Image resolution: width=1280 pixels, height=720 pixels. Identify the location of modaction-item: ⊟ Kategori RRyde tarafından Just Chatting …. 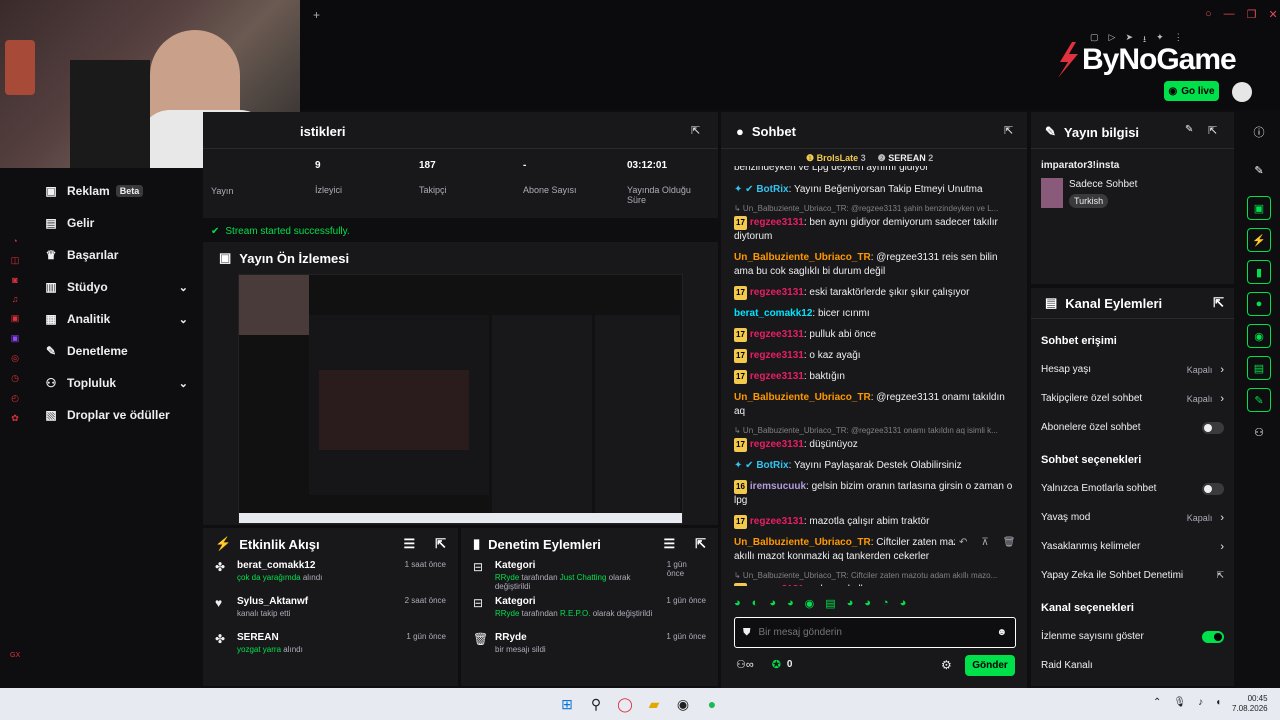
(589, 578).